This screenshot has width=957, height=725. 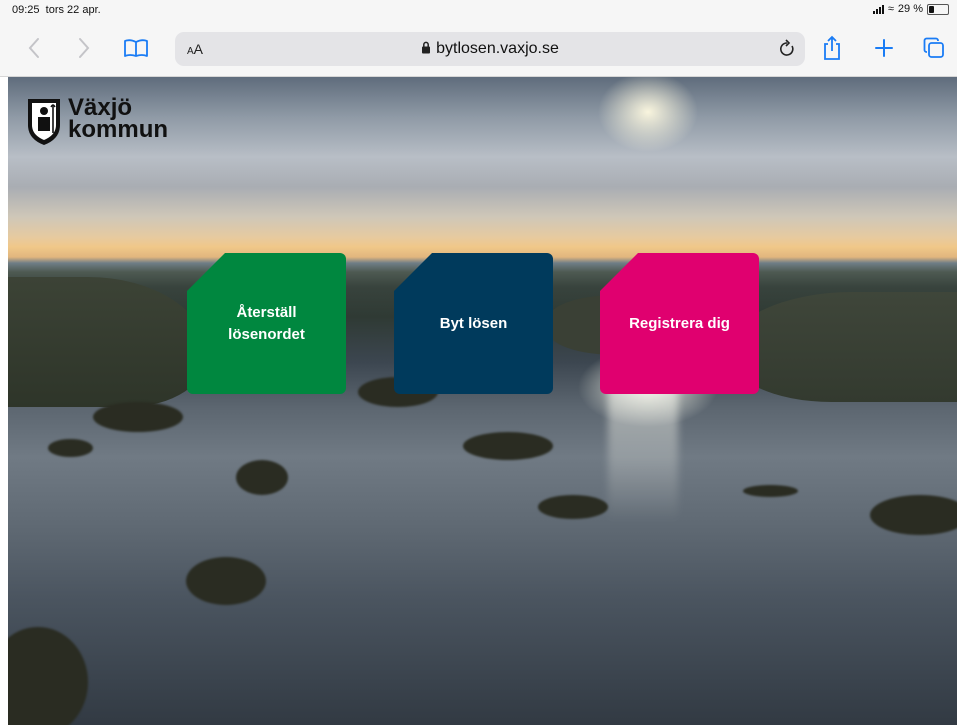 I want to click on logo-line-2: kommun, so click(x=118, y=129).